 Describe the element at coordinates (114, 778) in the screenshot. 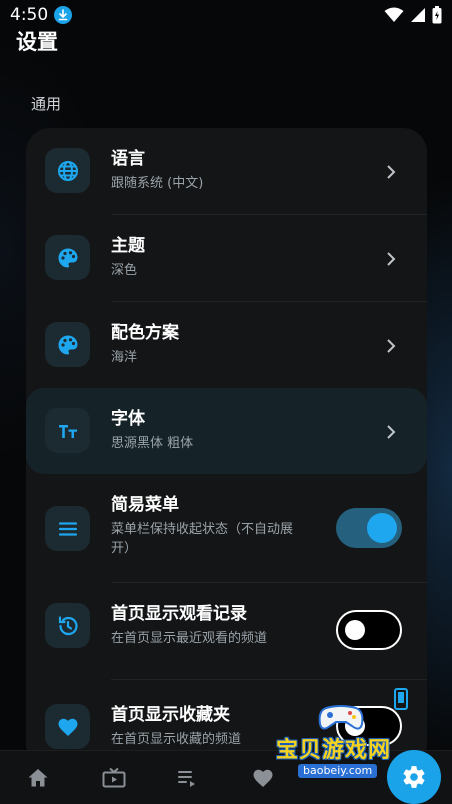

I see `tv-icon` at that location.